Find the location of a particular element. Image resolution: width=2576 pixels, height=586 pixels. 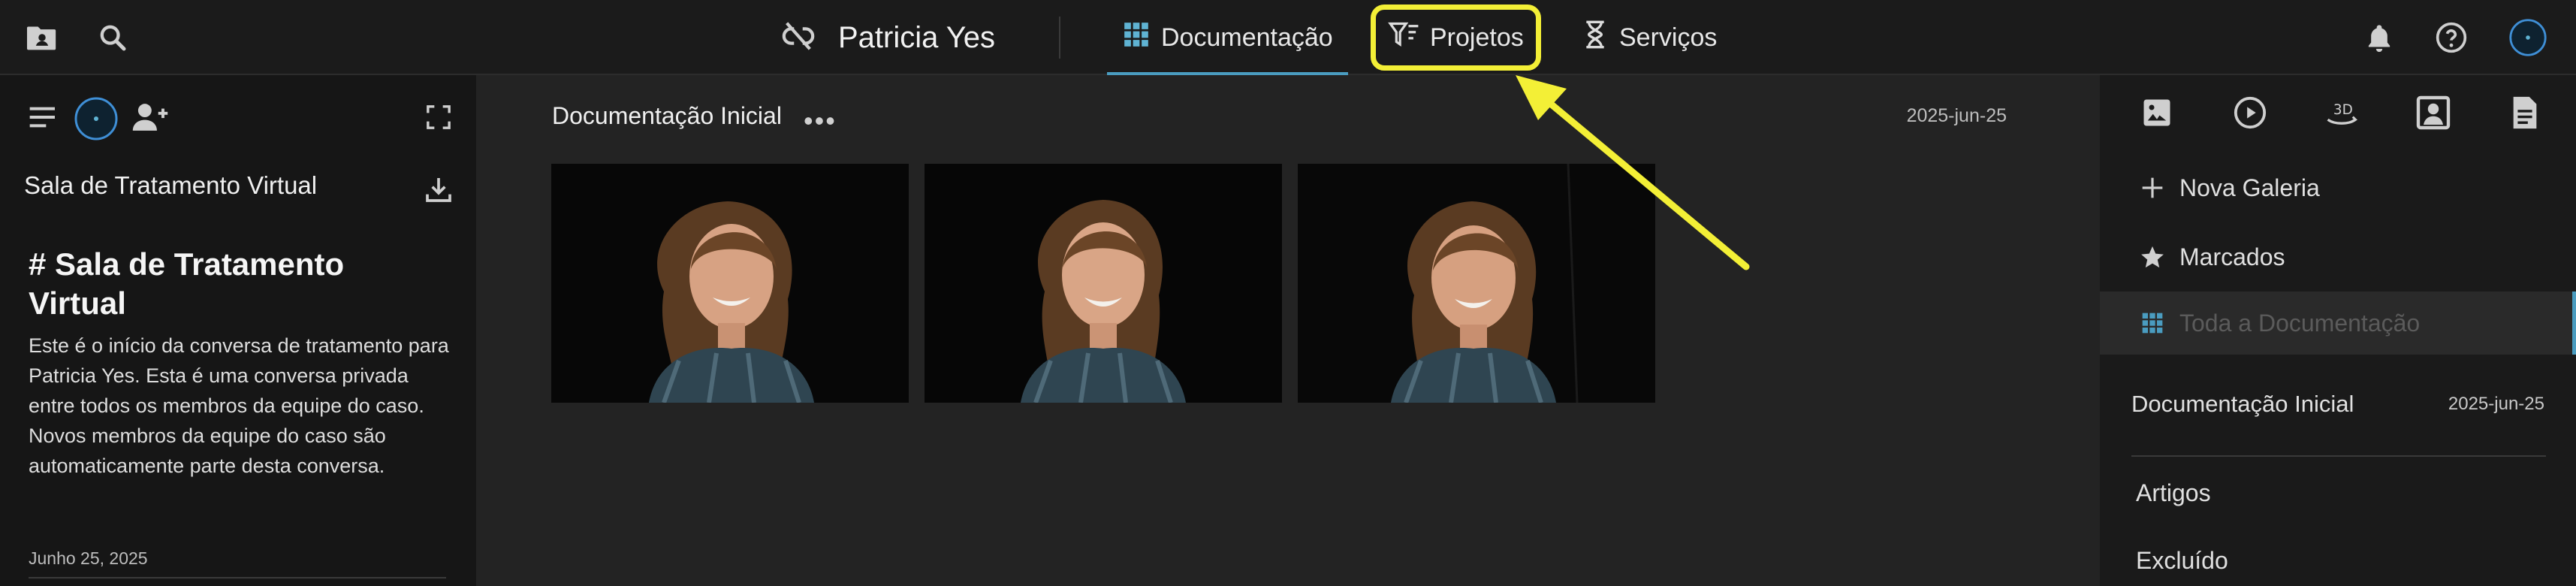

all-documentation-item: Toda a Documentação is located at coordinates (2338, 323).